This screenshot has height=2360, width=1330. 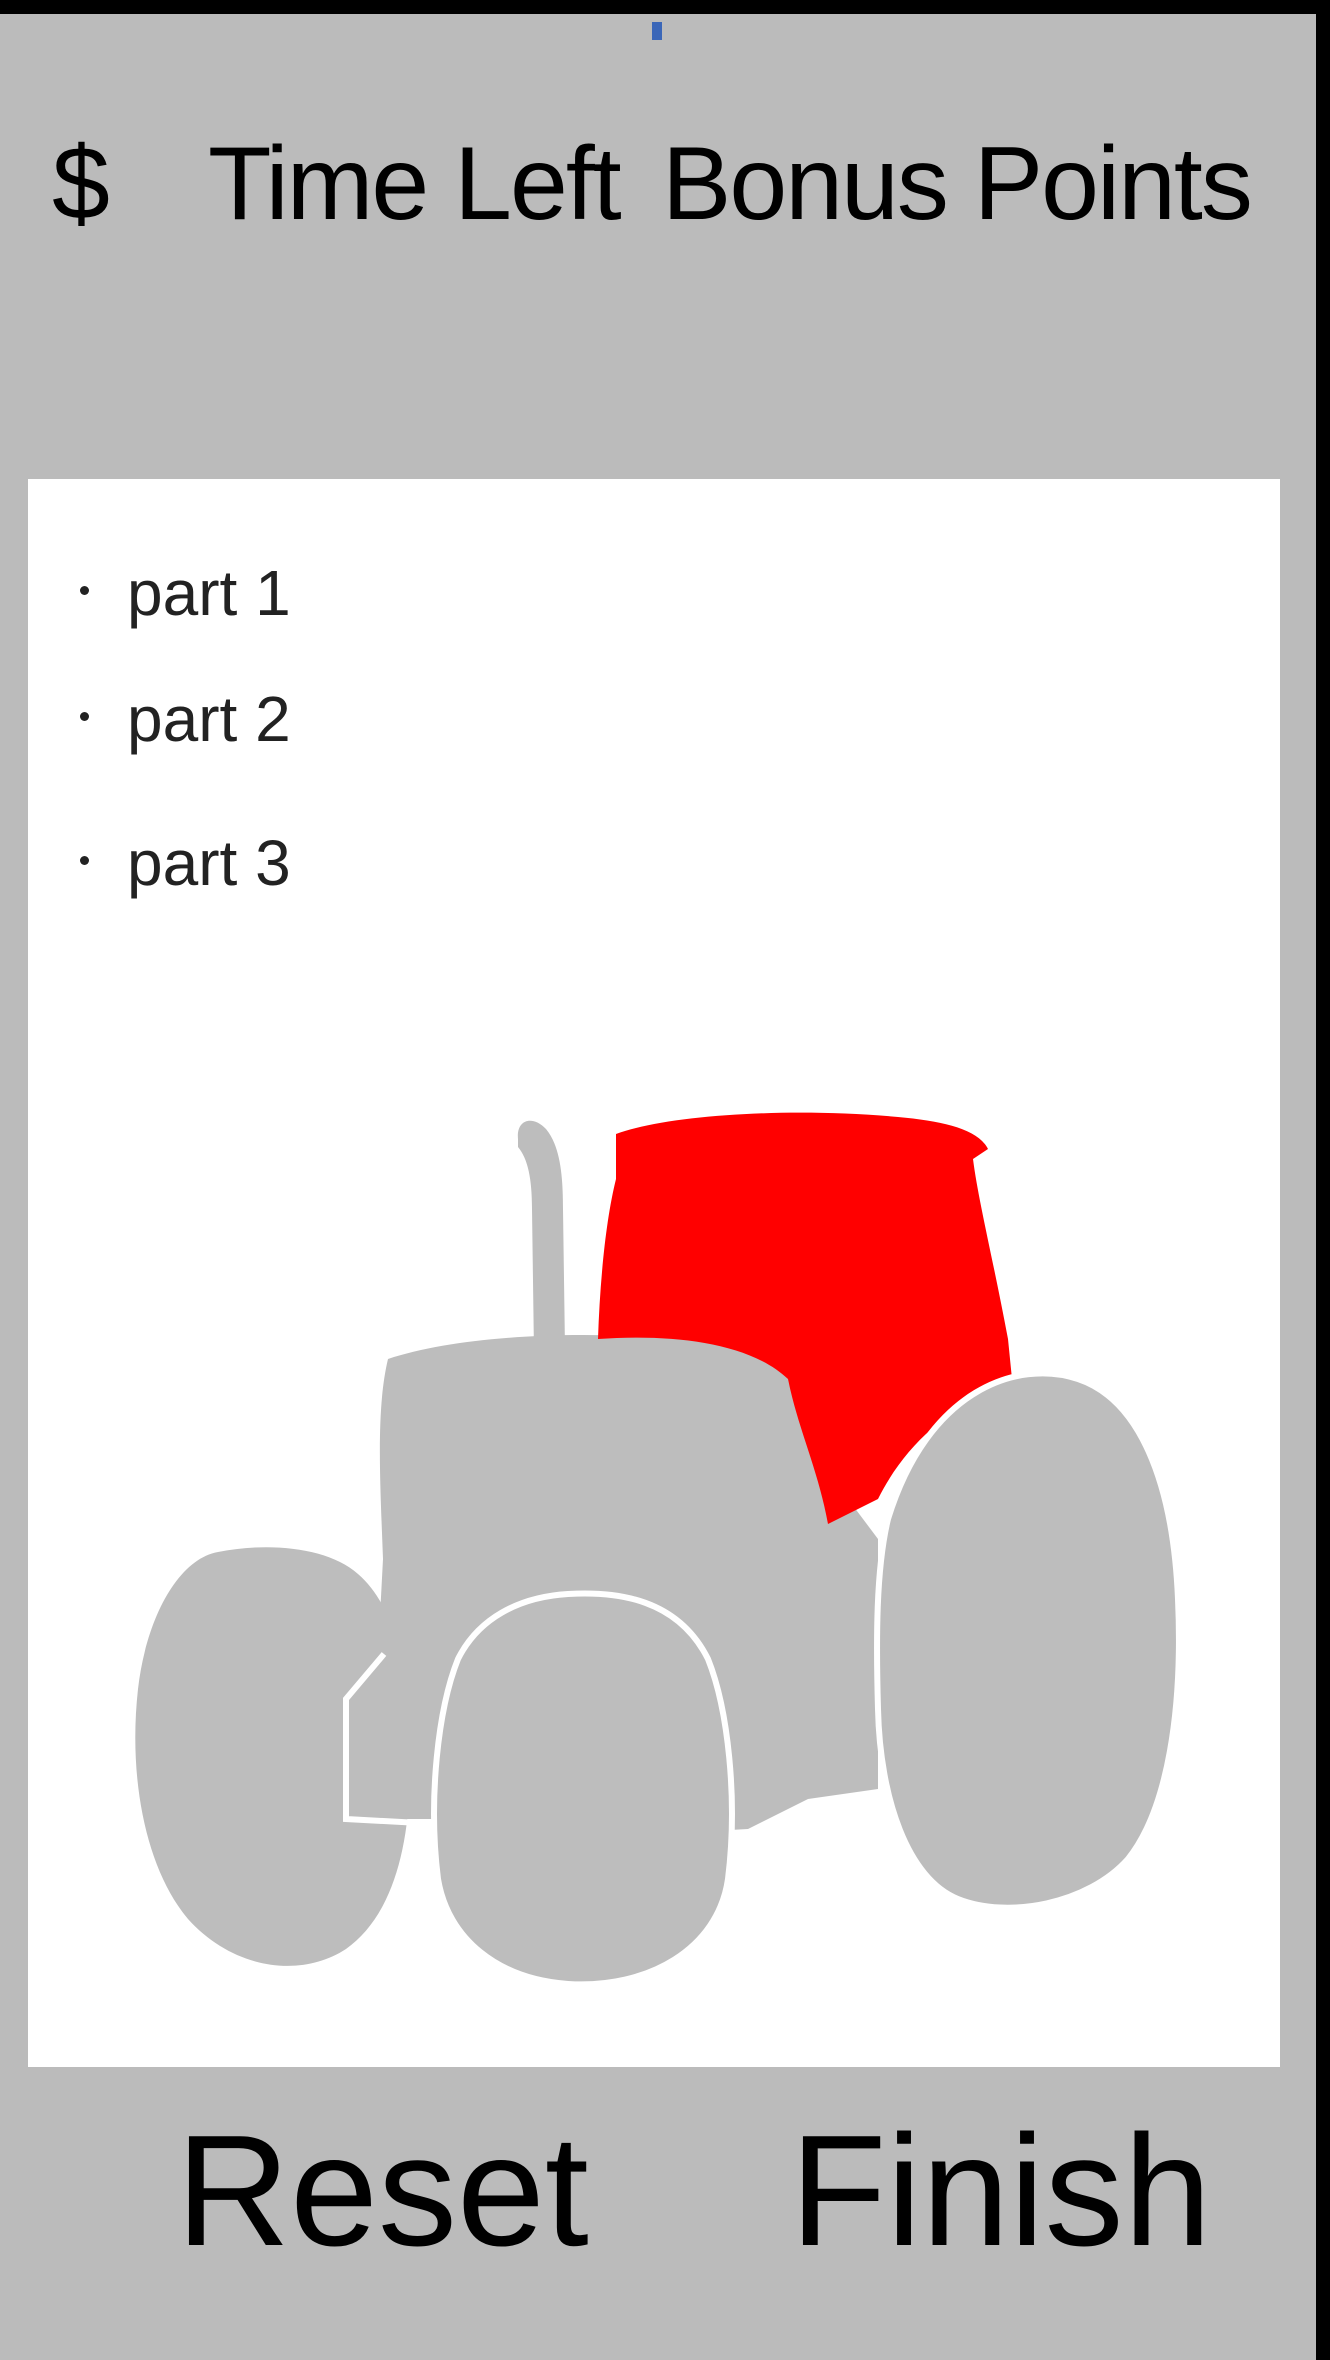 What do you see at coordinates (81, 184) in the screenshot?
I see `money-label: $` at bounding box center [81, 184].